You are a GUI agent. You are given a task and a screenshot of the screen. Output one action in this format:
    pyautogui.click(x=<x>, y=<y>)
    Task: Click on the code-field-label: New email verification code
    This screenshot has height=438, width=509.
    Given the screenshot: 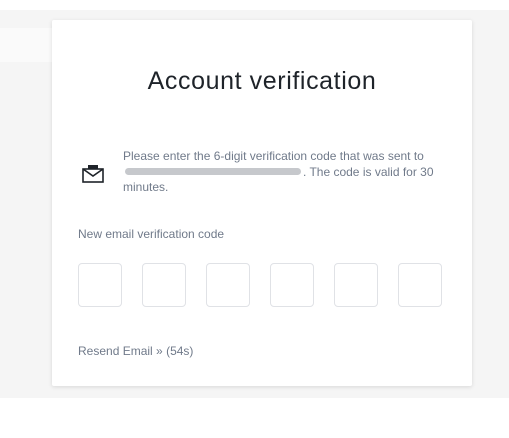 What is the action you would take?
    pyautogui.click(x=151, y=234)
    